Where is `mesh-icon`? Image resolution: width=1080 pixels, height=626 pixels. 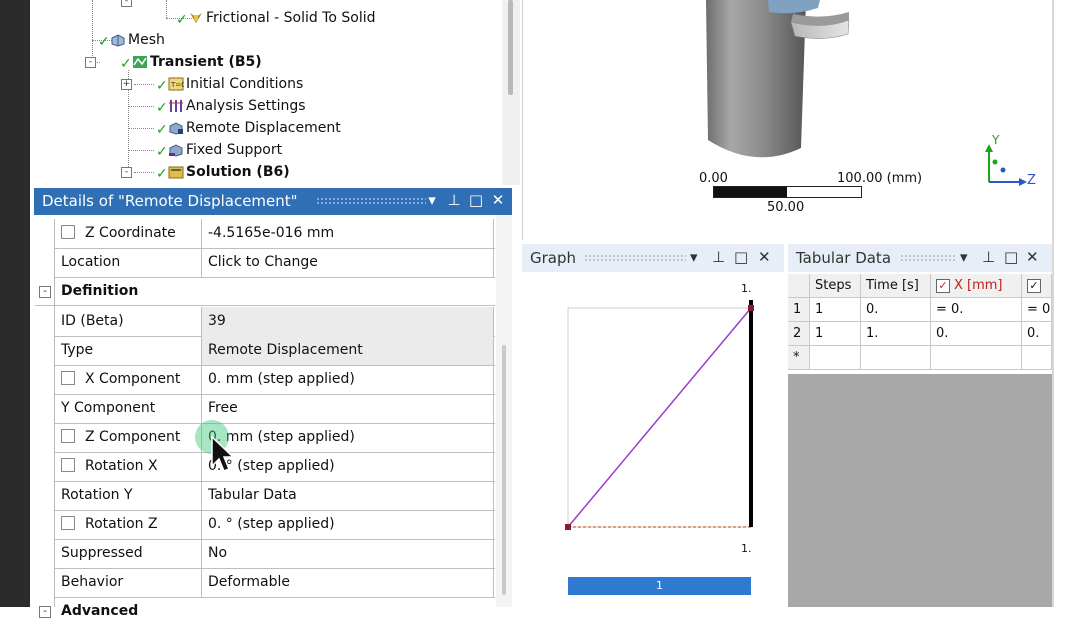 mesh-icon is located at coordinates (118, 40).